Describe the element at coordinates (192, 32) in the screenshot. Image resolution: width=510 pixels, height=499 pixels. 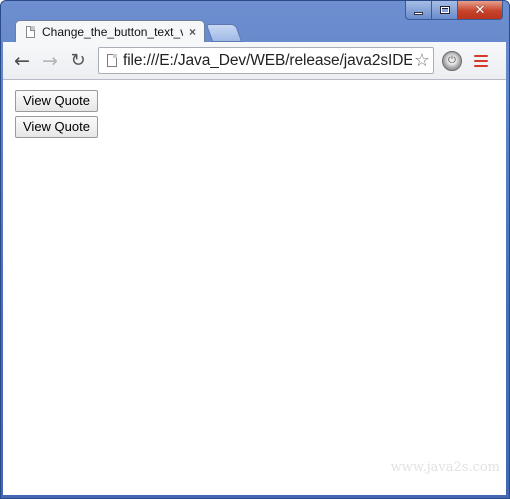
I see `tab-close-icon: ×` at that location.